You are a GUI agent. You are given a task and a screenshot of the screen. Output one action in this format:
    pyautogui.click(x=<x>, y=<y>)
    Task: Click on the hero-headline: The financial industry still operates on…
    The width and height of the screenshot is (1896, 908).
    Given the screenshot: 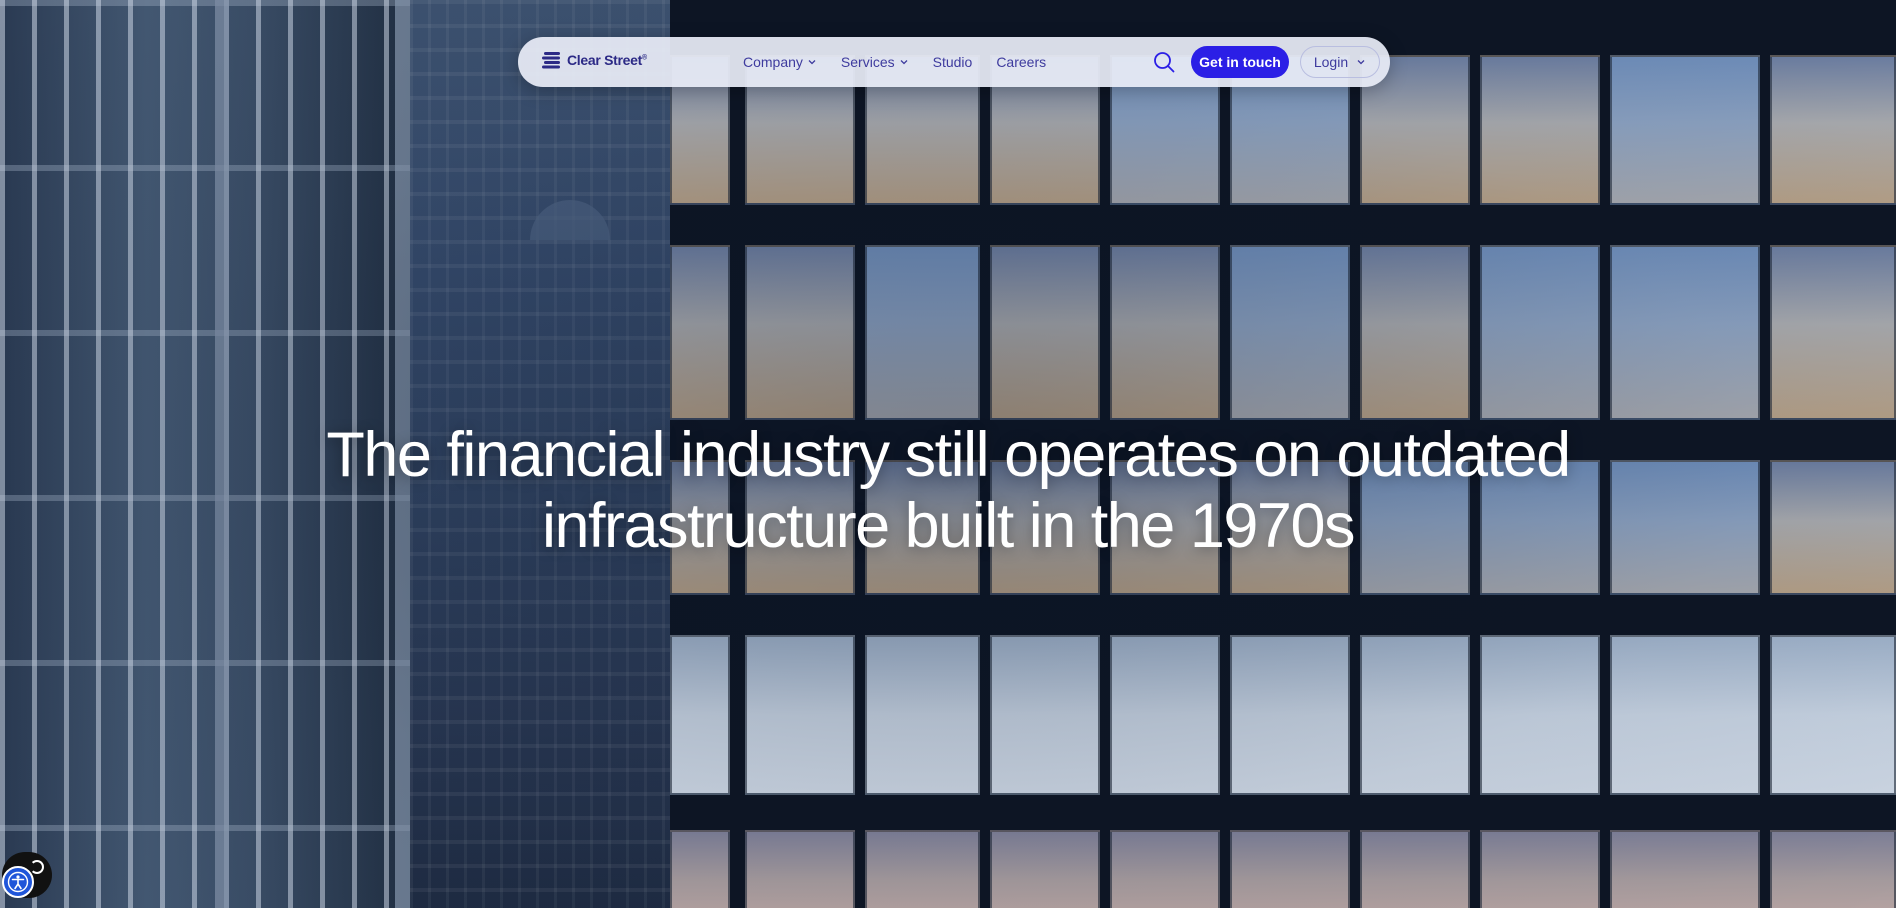 What is the action you would take?
    pyautogui.click(x=948, y=491)
    